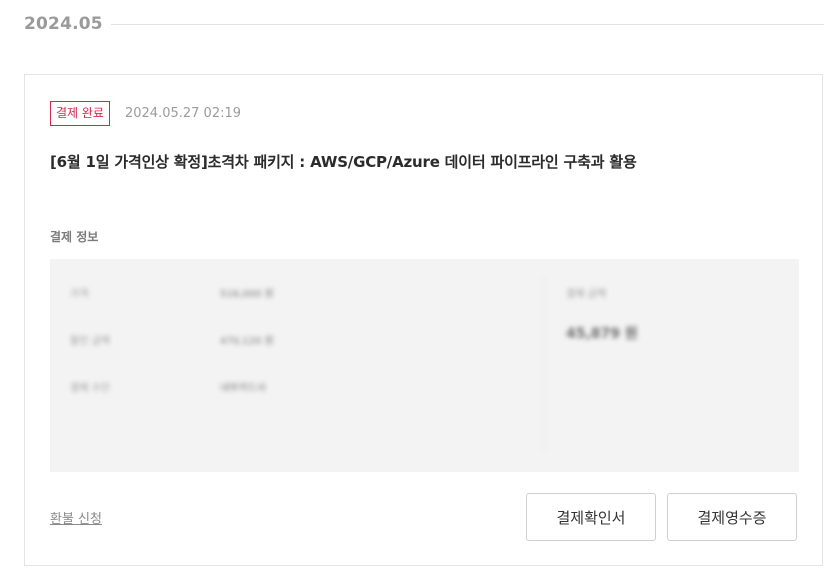  Describe the element at coordinates (591, 517) in the screenshot. I see `payment-confirmation-button: 결제확인서` at that location.